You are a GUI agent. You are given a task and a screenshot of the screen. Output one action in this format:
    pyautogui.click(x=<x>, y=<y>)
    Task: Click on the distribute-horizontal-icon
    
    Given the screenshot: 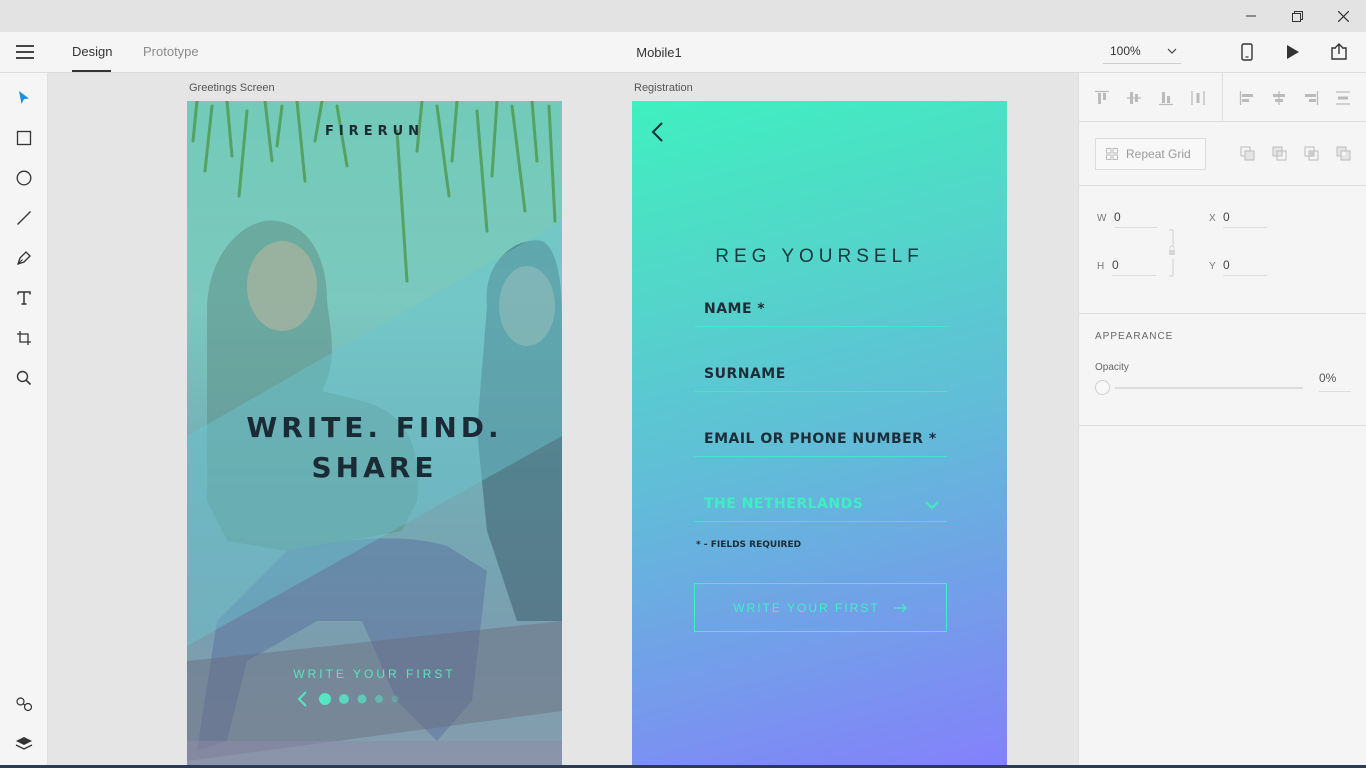 What is the action you would take?
    pyautogui.click(x=1198, y=98)
    